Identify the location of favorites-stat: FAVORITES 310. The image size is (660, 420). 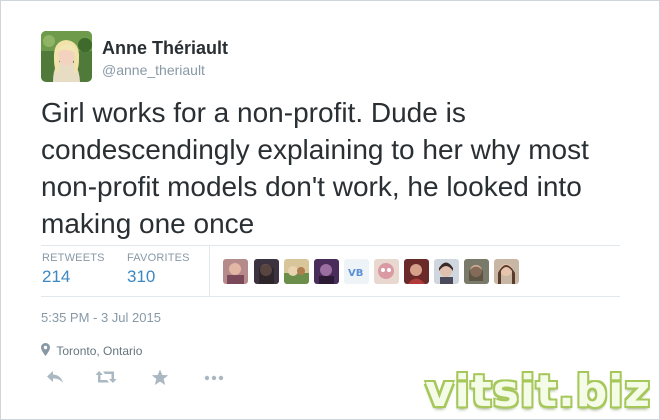
(158, 269).